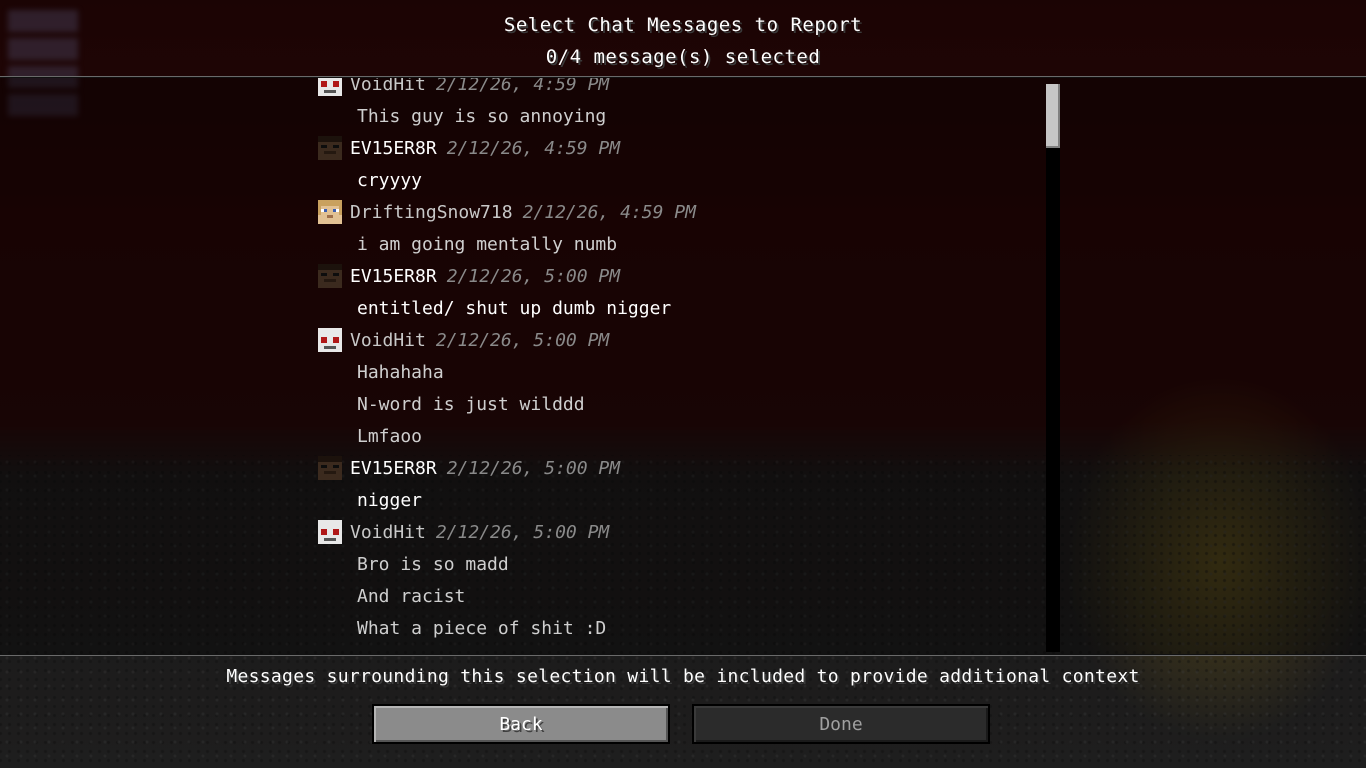 The width and height of the screenshot is (1366, 768). What do you see at coordinates (683, 57) in the screenshot?
I see `selection-count: 0/4 message(s) selected` at bounding box center [683, 57].